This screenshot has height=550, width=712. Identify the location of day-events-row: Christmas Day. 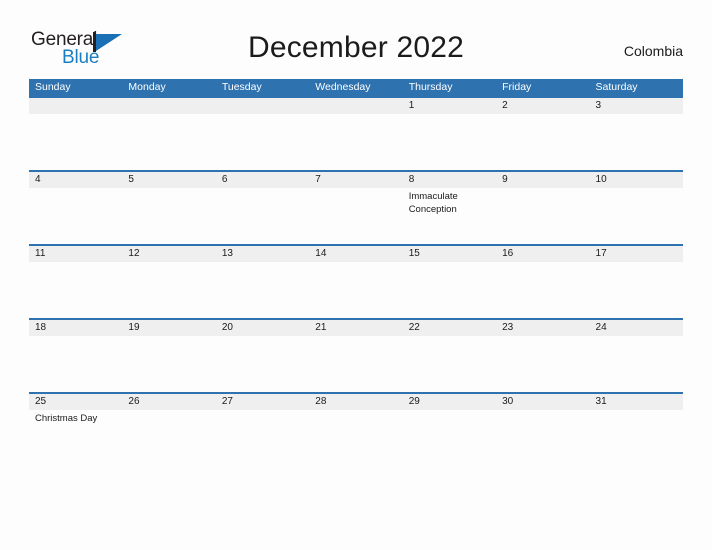
(356, 438).